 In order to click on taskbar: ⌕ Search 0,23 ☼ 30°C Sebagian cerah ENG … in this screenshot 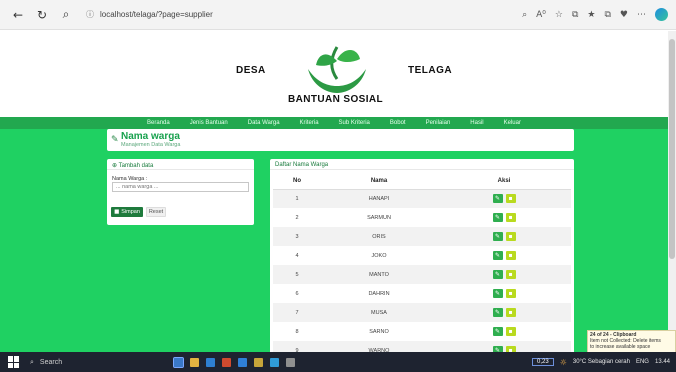, I will do `click(338, 362)`.